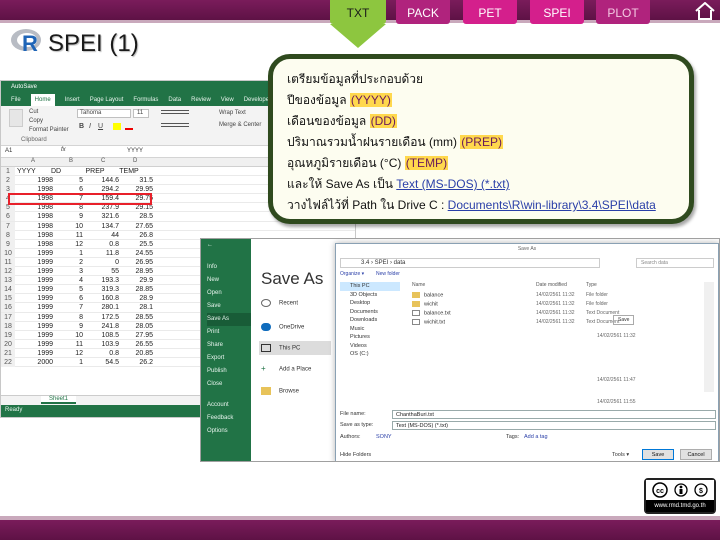 Image resolution: width=720 pixels, height=540 pixels. I want to click on cell-month: 2, so click(72, 262).